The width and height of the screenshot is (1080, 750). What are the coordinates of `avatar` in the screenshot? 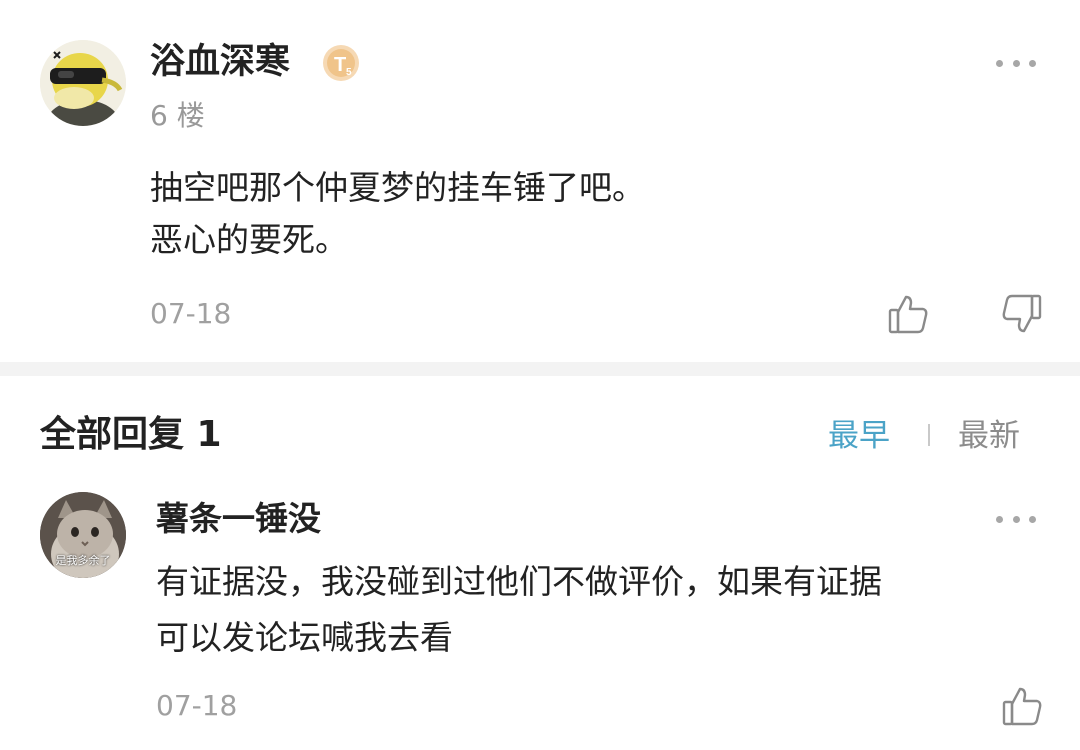 It's located at (83, 83).